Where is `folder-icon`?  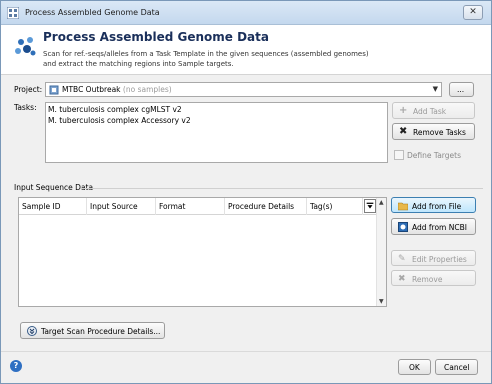
folder-icon is located at coordinates (403, 206).